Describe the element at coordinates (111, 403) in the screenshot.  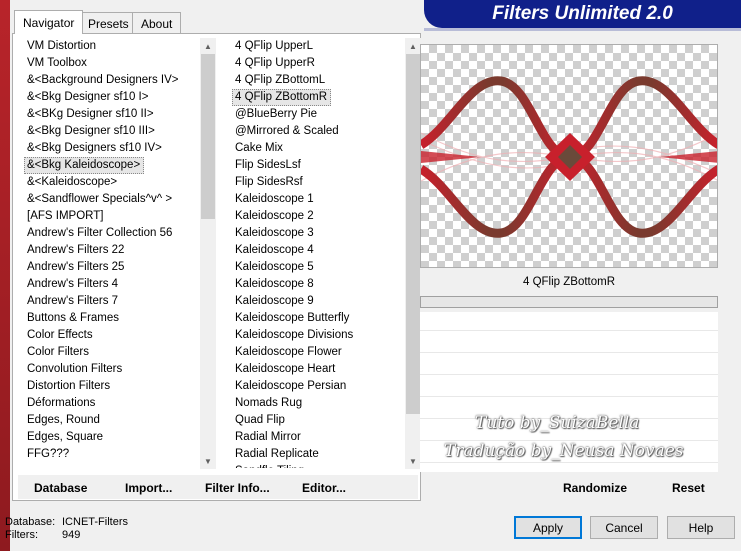
I see `category-list-item: Déformations` at that location.